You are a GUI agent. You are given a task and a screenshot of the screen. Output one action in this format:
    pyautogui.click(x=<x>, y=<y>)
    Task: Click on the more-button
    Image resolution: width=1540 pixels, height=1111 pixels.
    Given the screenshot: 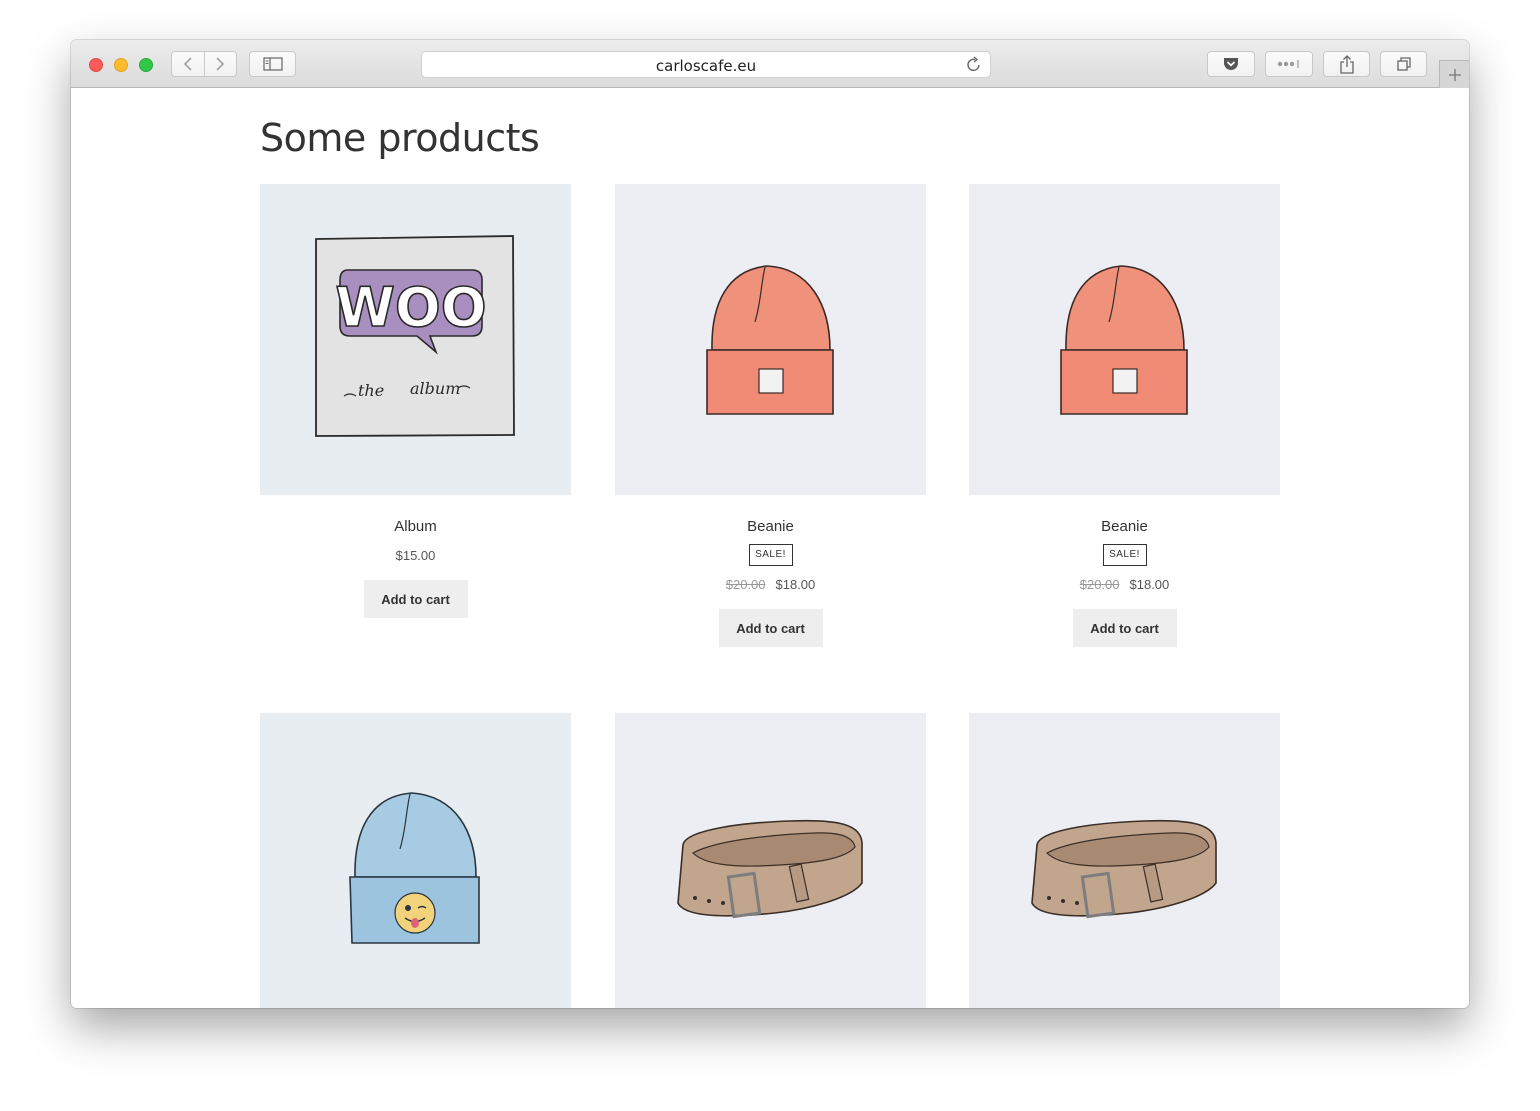 What is the action you would take?
    pyautogui.click(x=1289, y=64)
    